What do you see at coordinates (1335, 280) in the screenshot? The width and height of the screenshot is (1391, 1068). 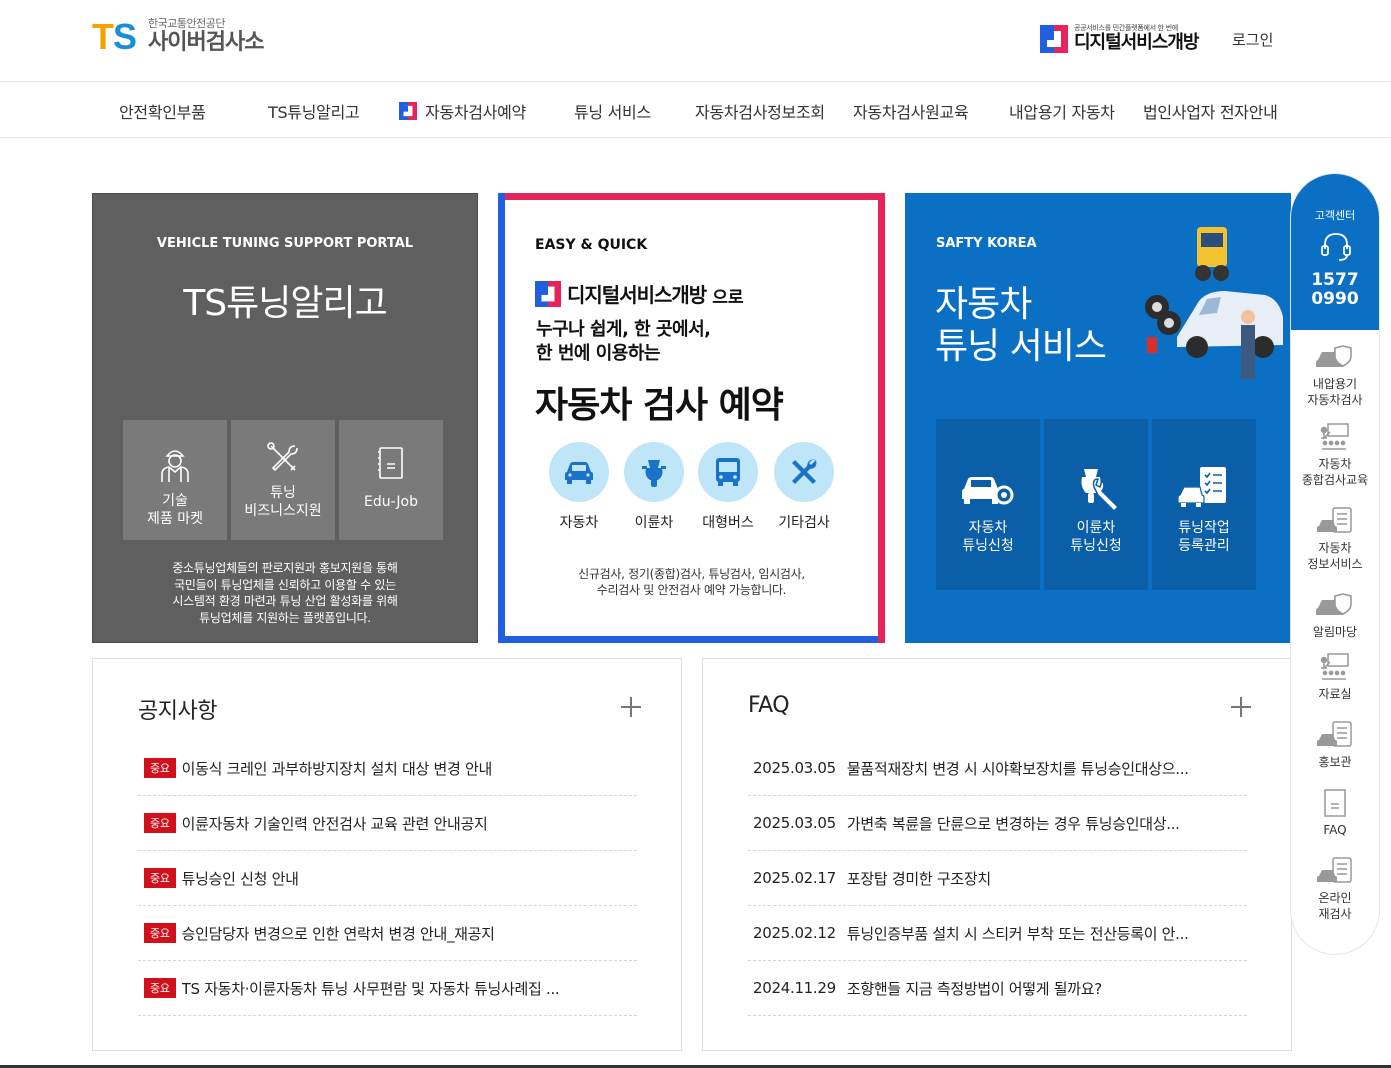 I see `phone-part-1: 1577` at bounding box center [1335, 280].